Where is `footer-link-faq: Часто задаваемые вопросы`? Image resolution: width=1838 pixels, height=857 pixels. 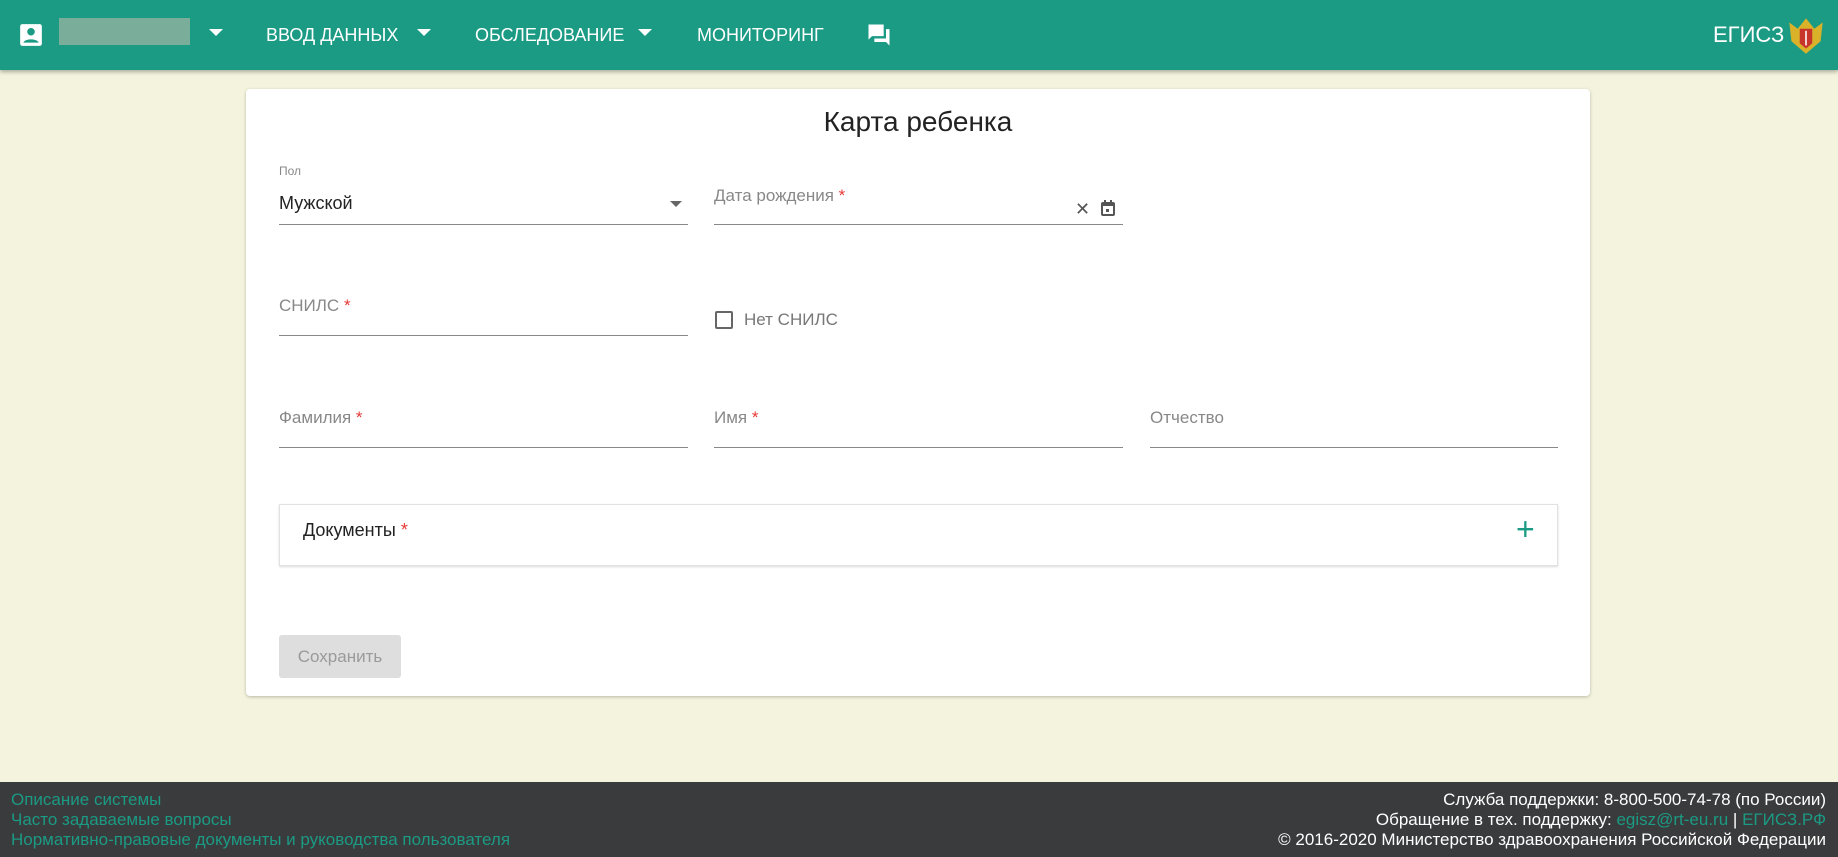 footer-link-faq: Часто задаваемые вопросы is located at coordinates (121, 819).